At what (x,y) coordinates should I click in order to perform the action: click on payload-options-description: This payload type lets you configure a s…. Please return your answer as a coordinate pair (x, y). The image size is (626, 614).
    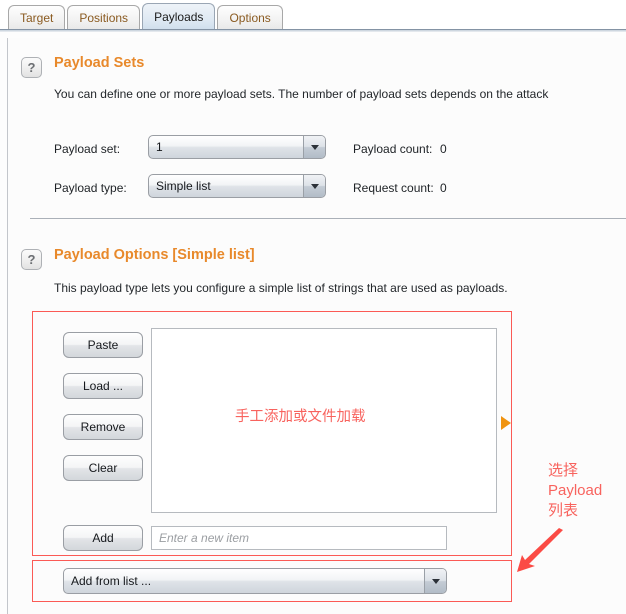
    Looking at the image, I should click on (281, 288).